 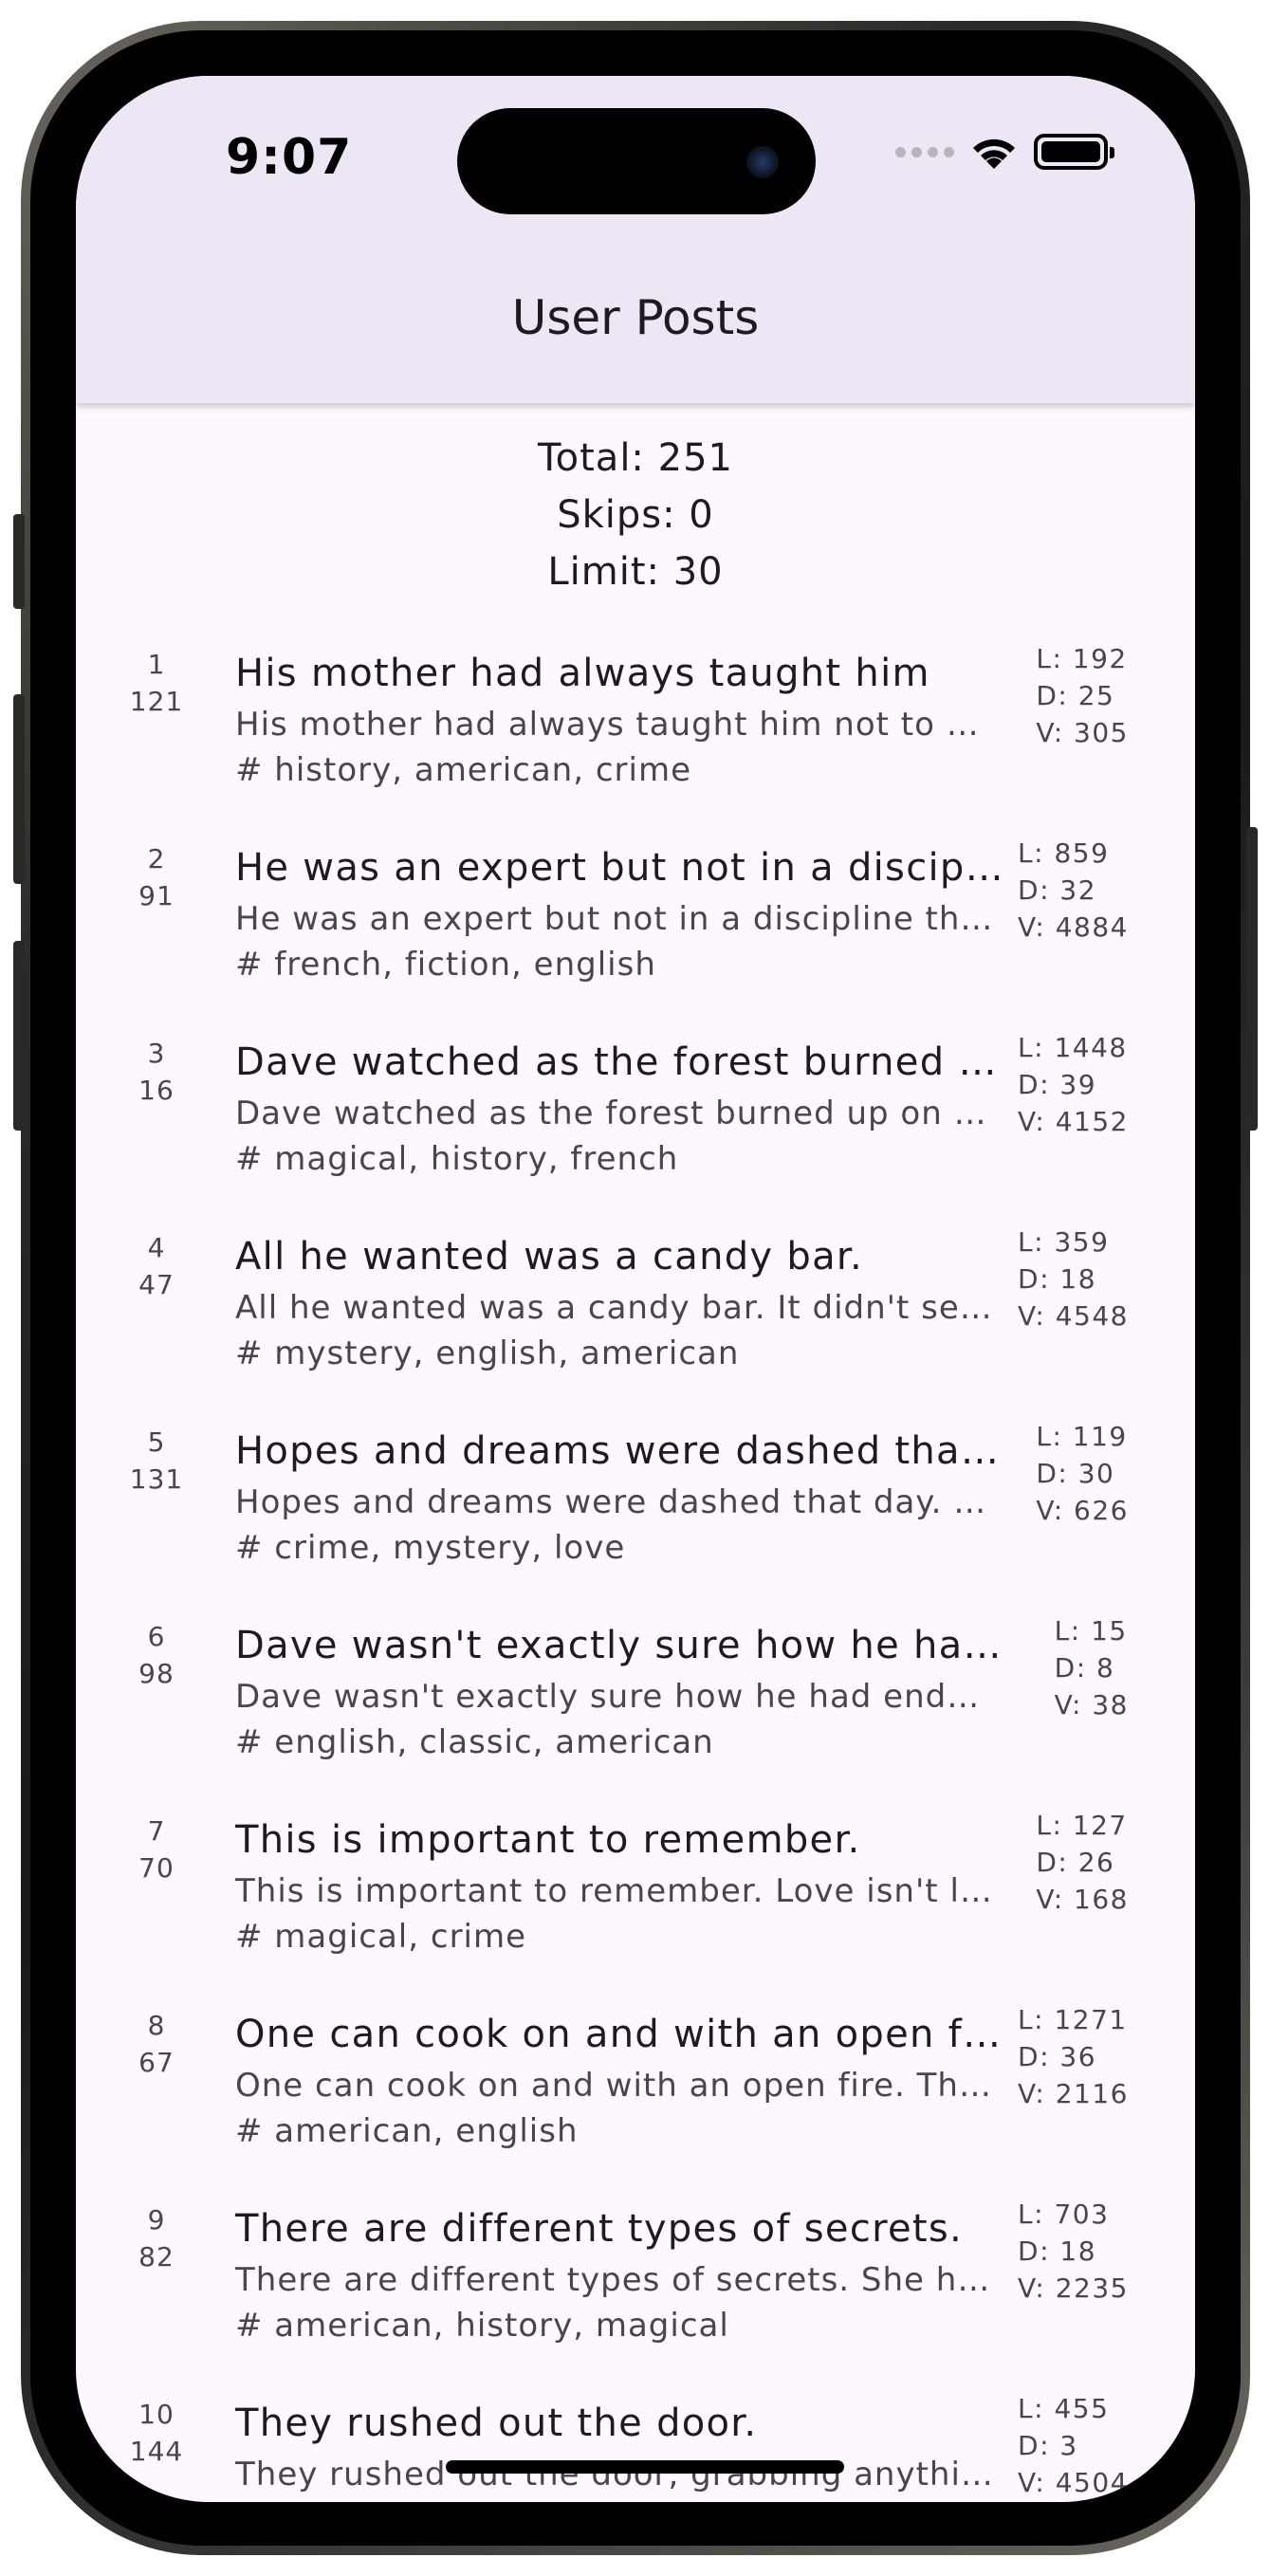 I want to click on post-tags: # english, classic, american, so click(x=474, y=1742).